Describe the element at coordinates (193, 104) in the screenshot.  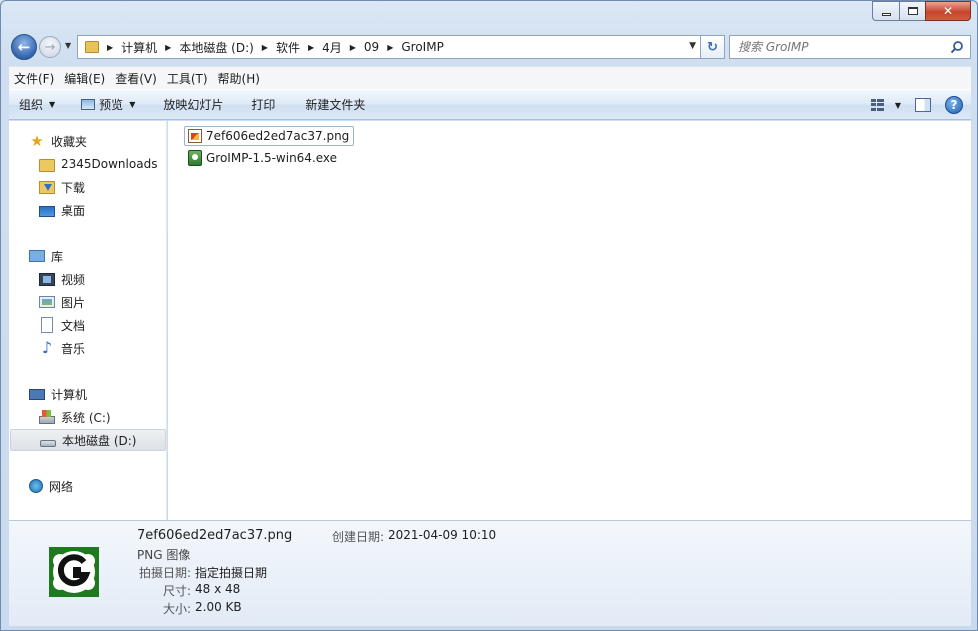
I see `slideshow-button: 放映幻灯片` at that location.